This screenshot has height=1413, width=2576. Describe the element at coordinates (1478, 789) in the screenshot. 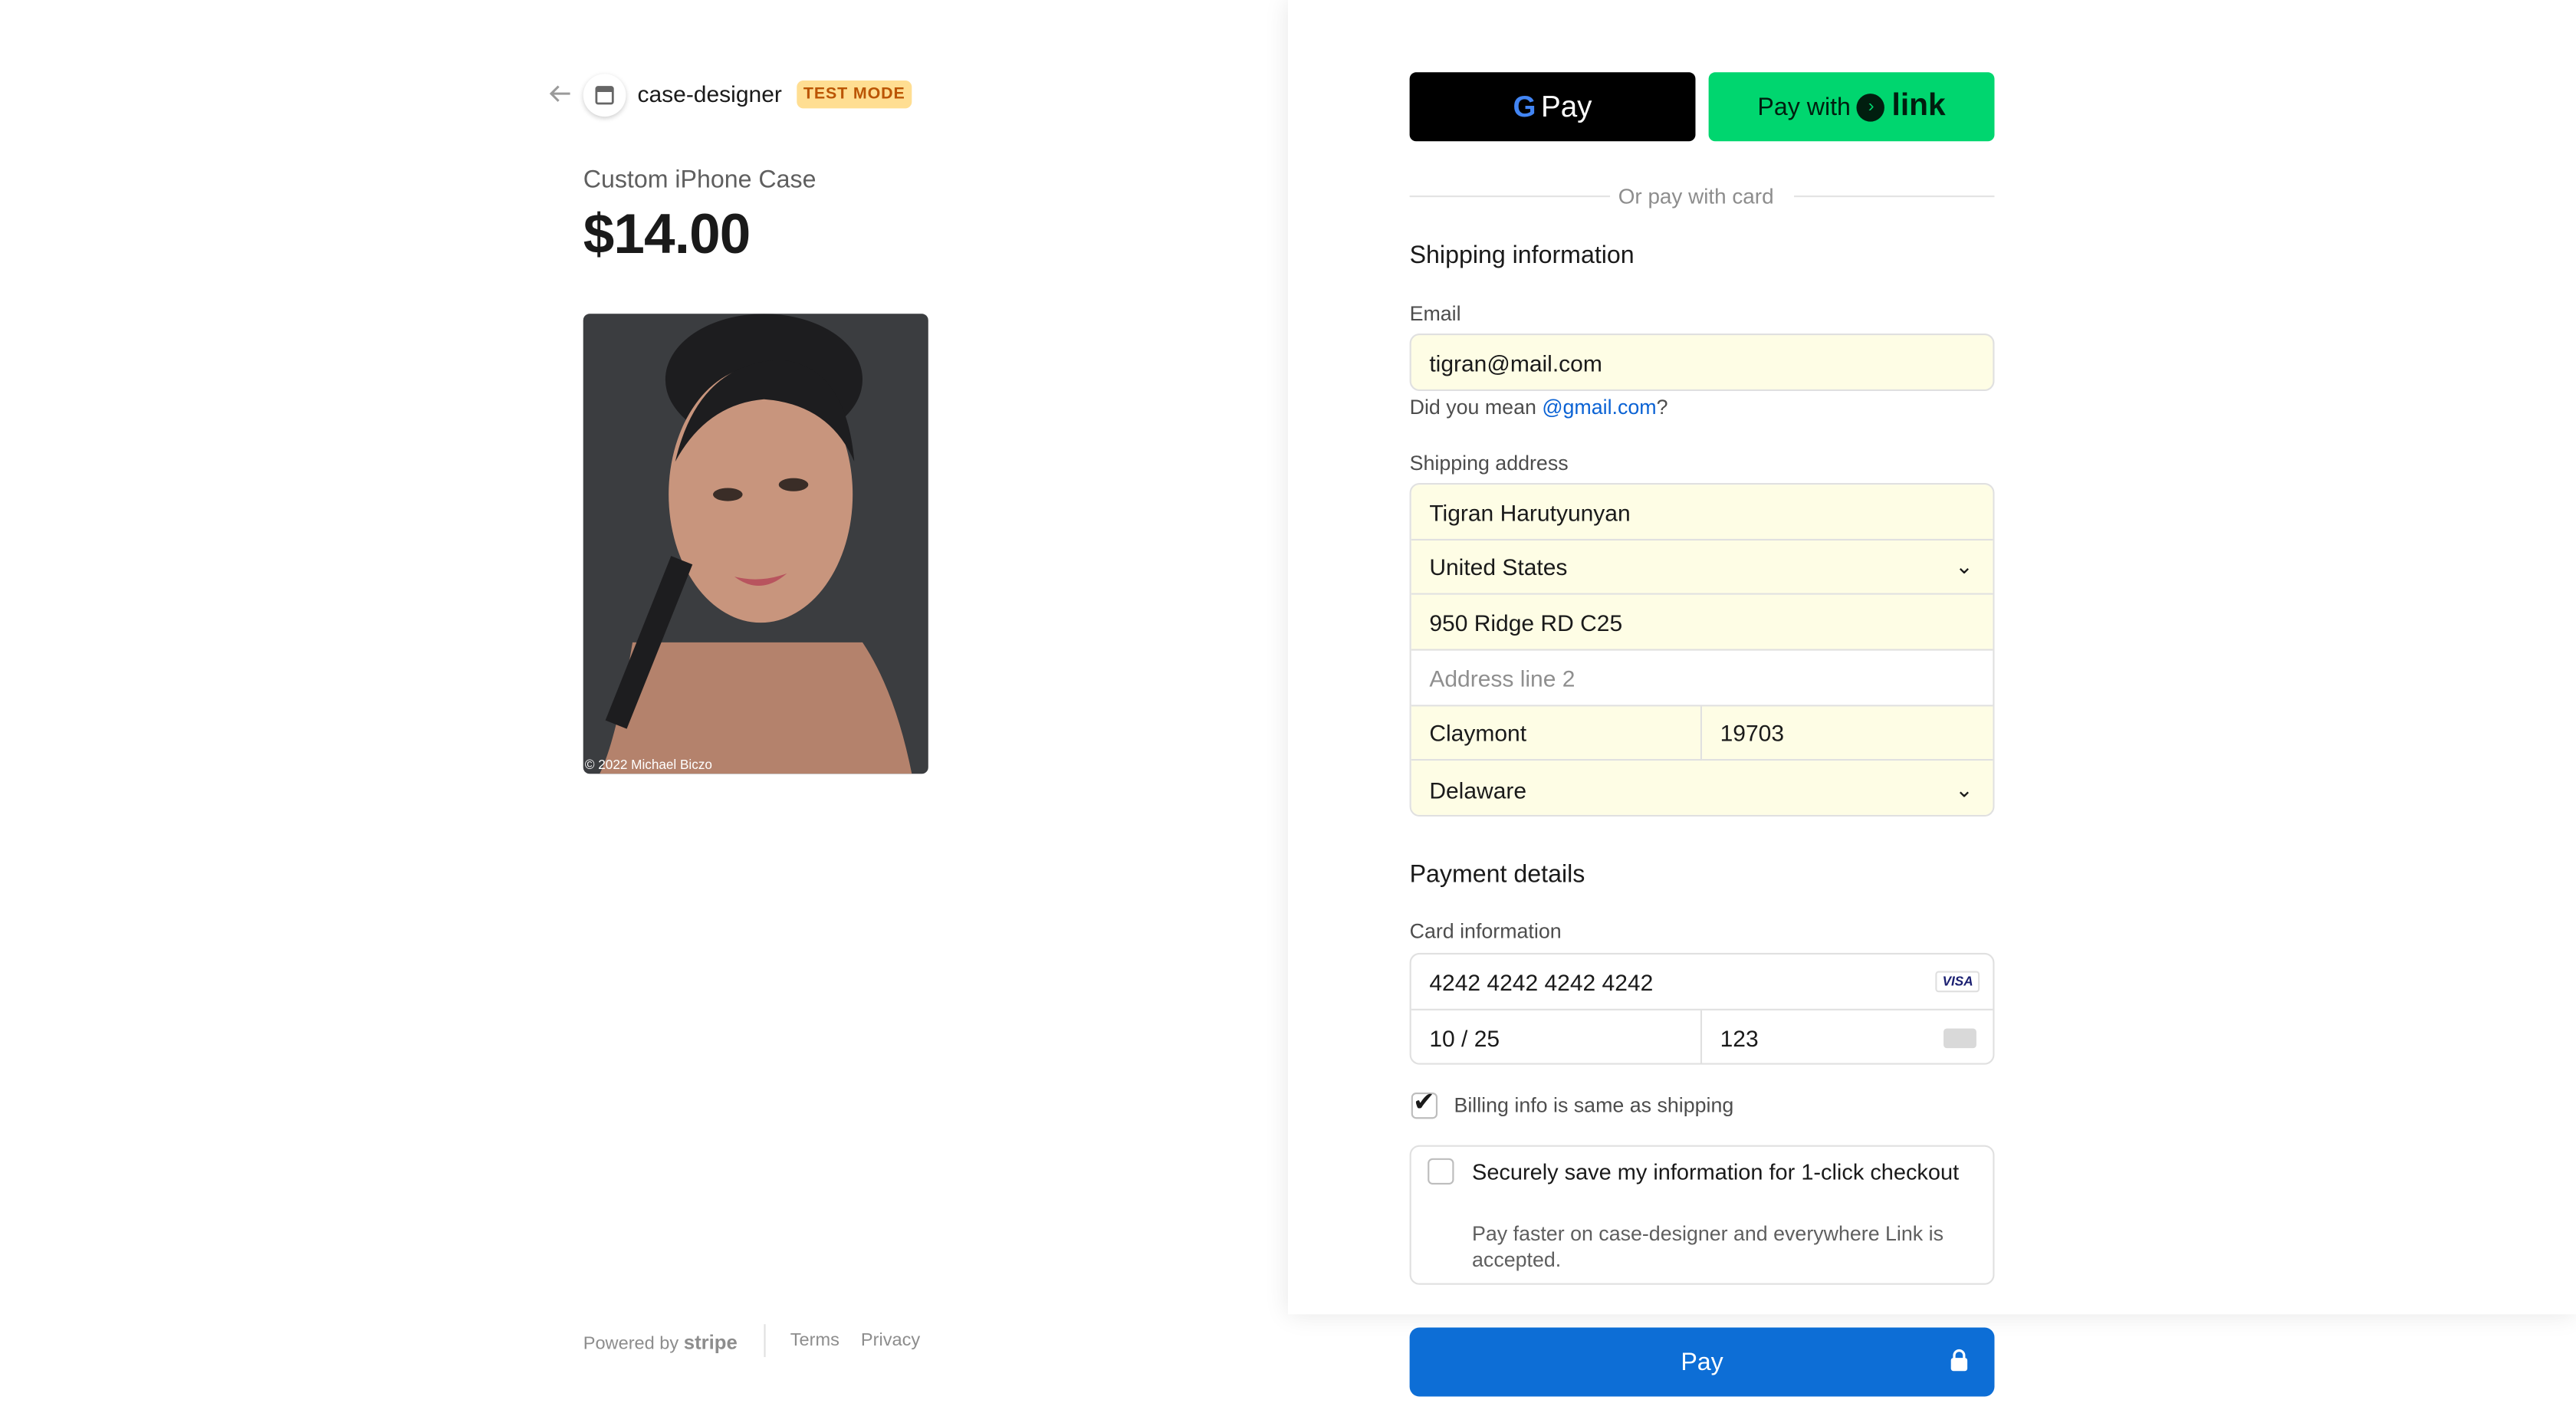

I see `state-value: Delaware` at that location.